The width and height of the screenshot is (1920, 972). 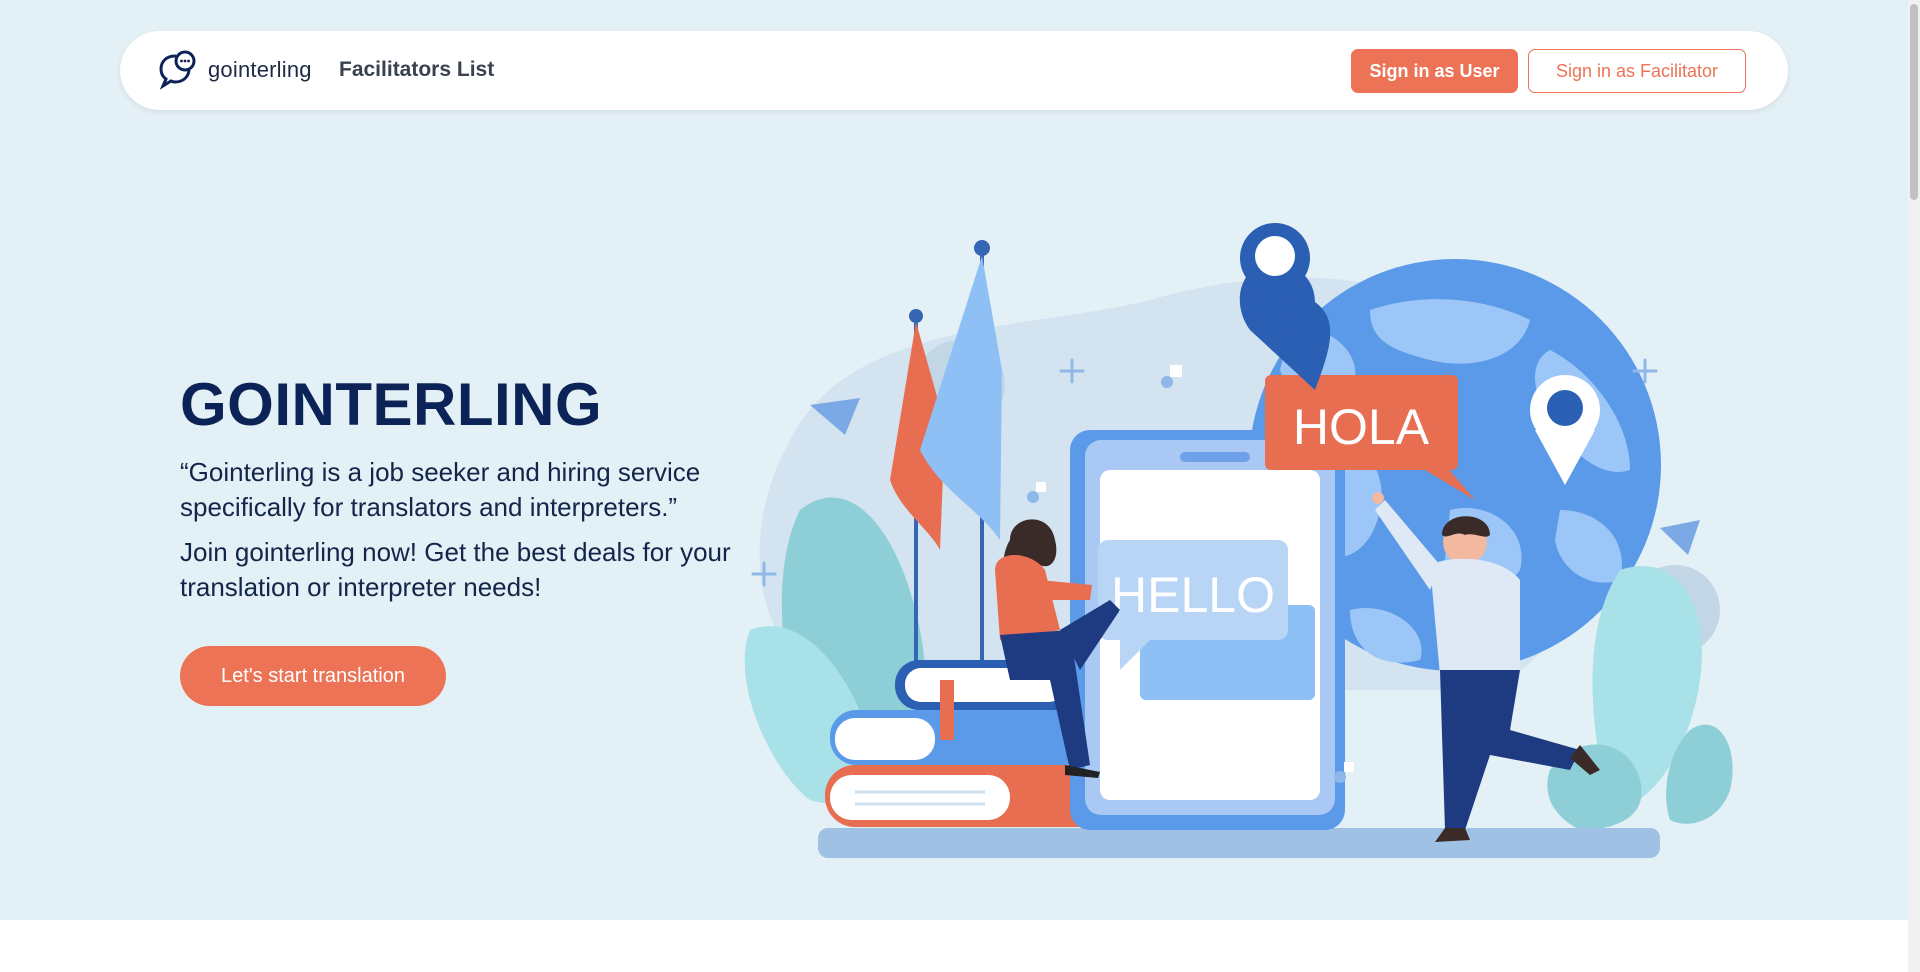 I want to click on chat-bubble-logo-icon, so click(x=178, y=70).